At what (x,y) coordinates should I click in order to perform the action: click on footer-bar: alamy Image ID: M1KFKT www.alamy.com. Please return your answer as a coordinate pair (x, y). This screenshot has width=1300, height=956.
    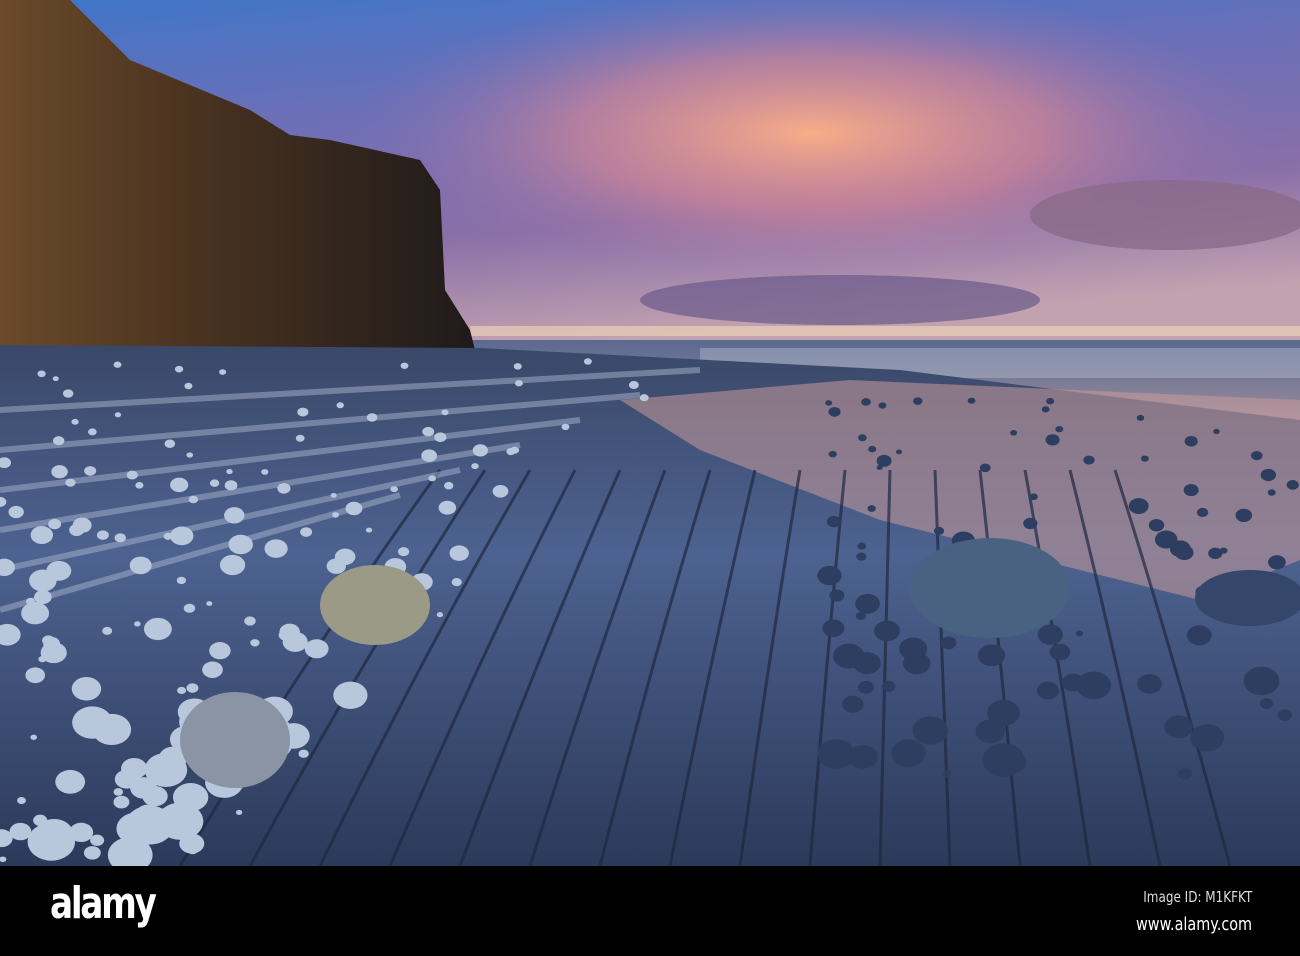
    Looking at the image, I should click on (650, 911).